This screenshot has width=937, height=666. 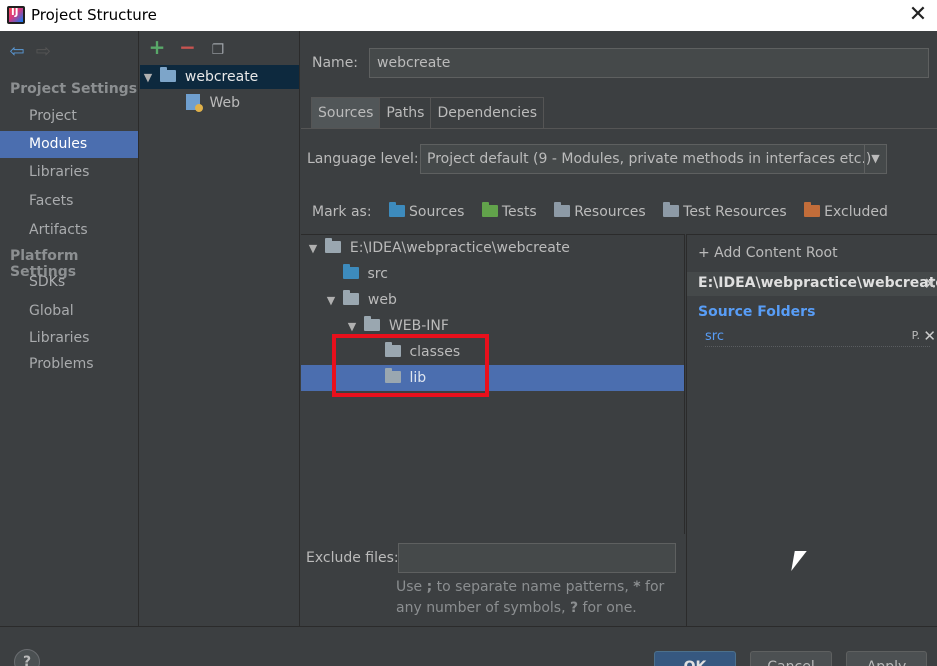 What do you see at coordinates (820, 337) in the screenshot?
I see `source-folder-entry: src P. ✕` at bounding box center [820, 337].